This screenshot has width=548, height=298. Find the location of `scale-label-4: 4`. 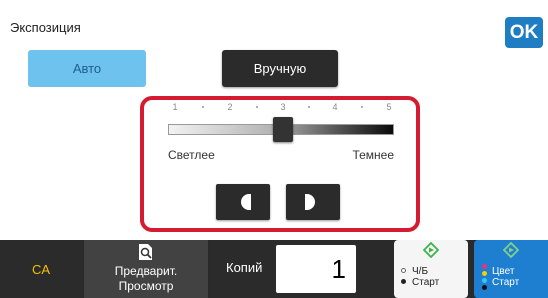

scale-label-4: 4 is located at coordinates (335, 107).